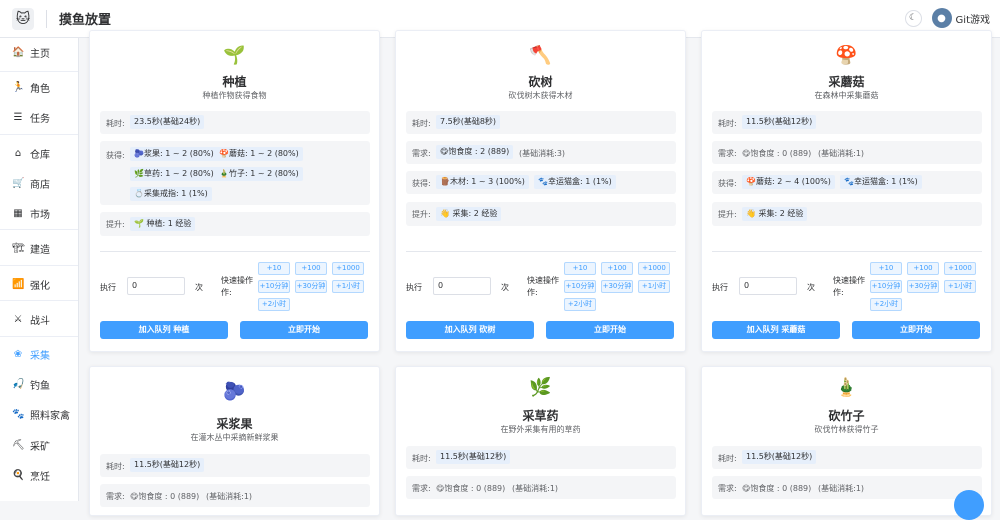 The image size is (1000, 520). I want to click on need-row: 需求: 😋饱食度 : 0 (889) (基础消耗:1), so click(541, 487).